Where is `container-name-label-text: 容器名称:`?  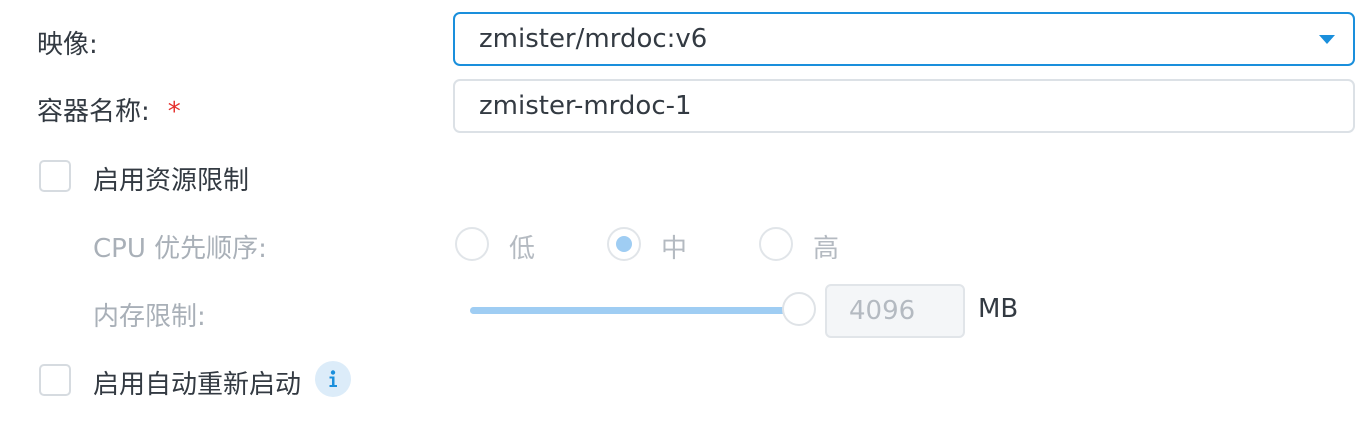
container-name-label-text: 容器名称: is located at coordinates (93, 112).